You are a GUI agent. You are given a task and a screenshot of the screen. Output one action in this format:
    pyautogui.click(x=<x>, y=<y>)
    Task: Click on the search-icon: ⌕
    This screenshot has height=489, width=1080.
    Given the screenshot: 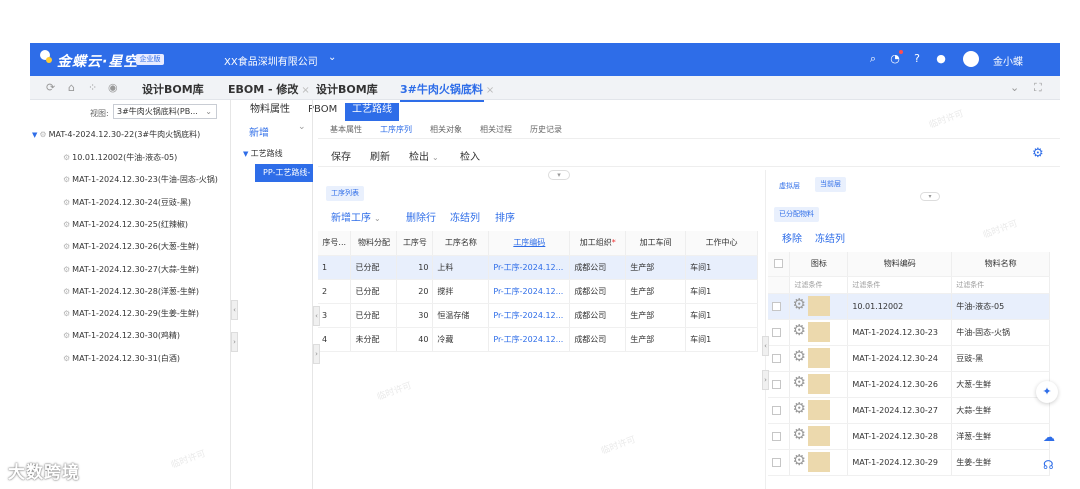 What is the action you would take?
    pyautogui.click(x=873, y=59)
    